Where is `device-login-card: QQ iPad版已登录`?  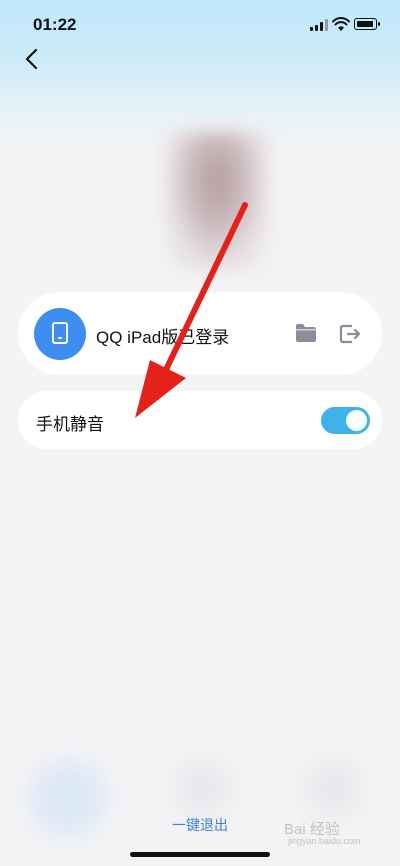
device-login-card: QQ iPad版已登录 is located at coordinates (200, 333).